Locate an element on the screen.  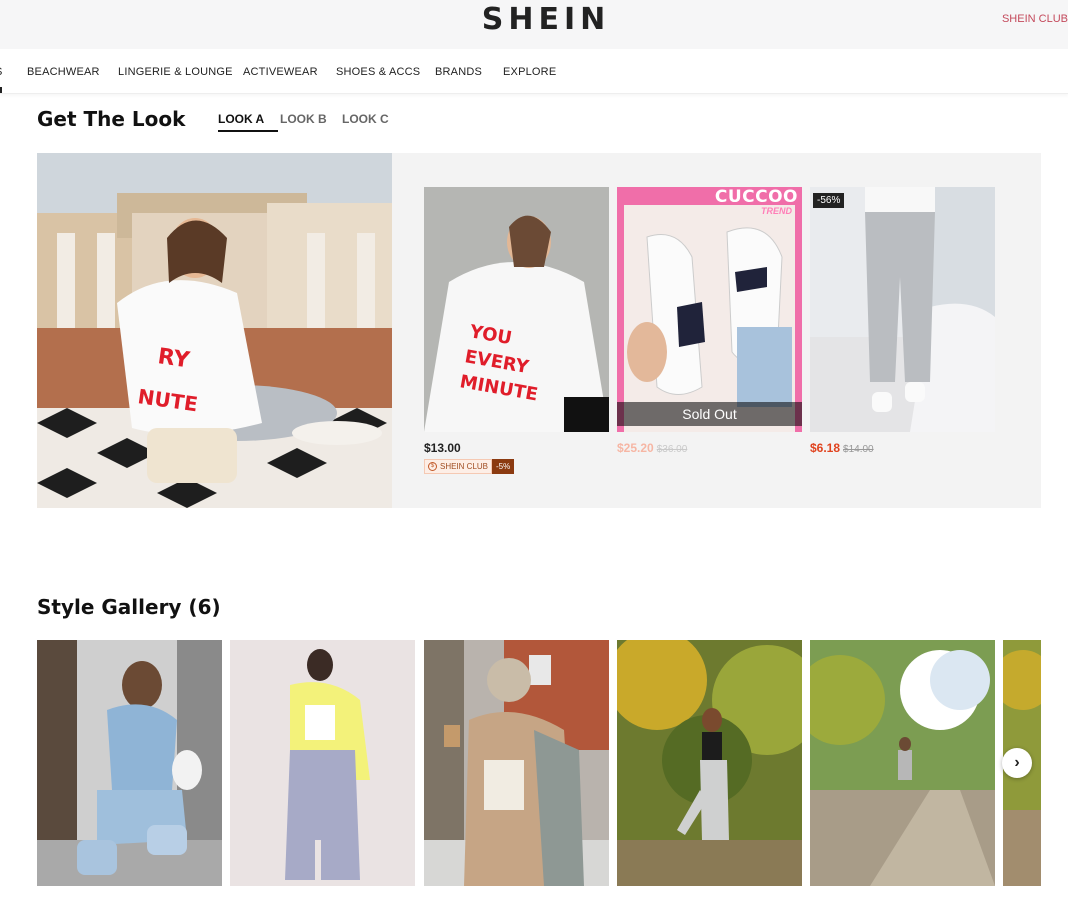
hoodie-photo: YOU EVERY MINUTE is located at coordinates (516, 309).